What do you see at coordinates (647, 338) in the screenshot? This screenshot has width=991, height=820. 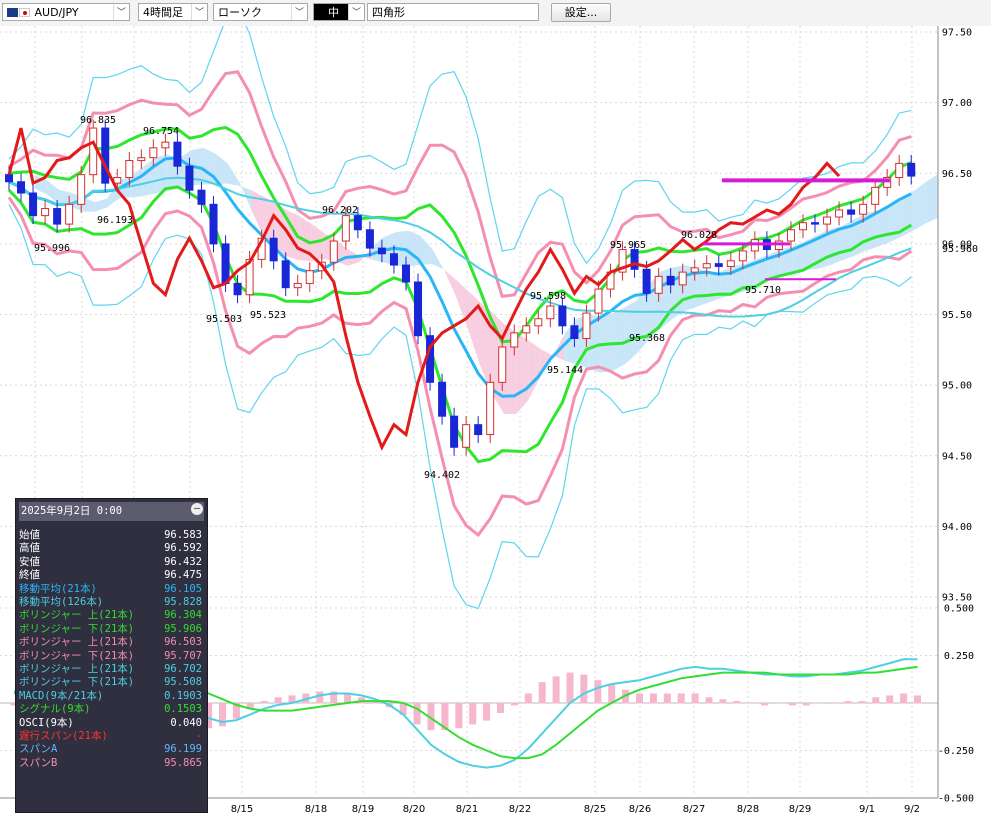 I see `price-annotation: 95.368` at bounding box center [647, 338].